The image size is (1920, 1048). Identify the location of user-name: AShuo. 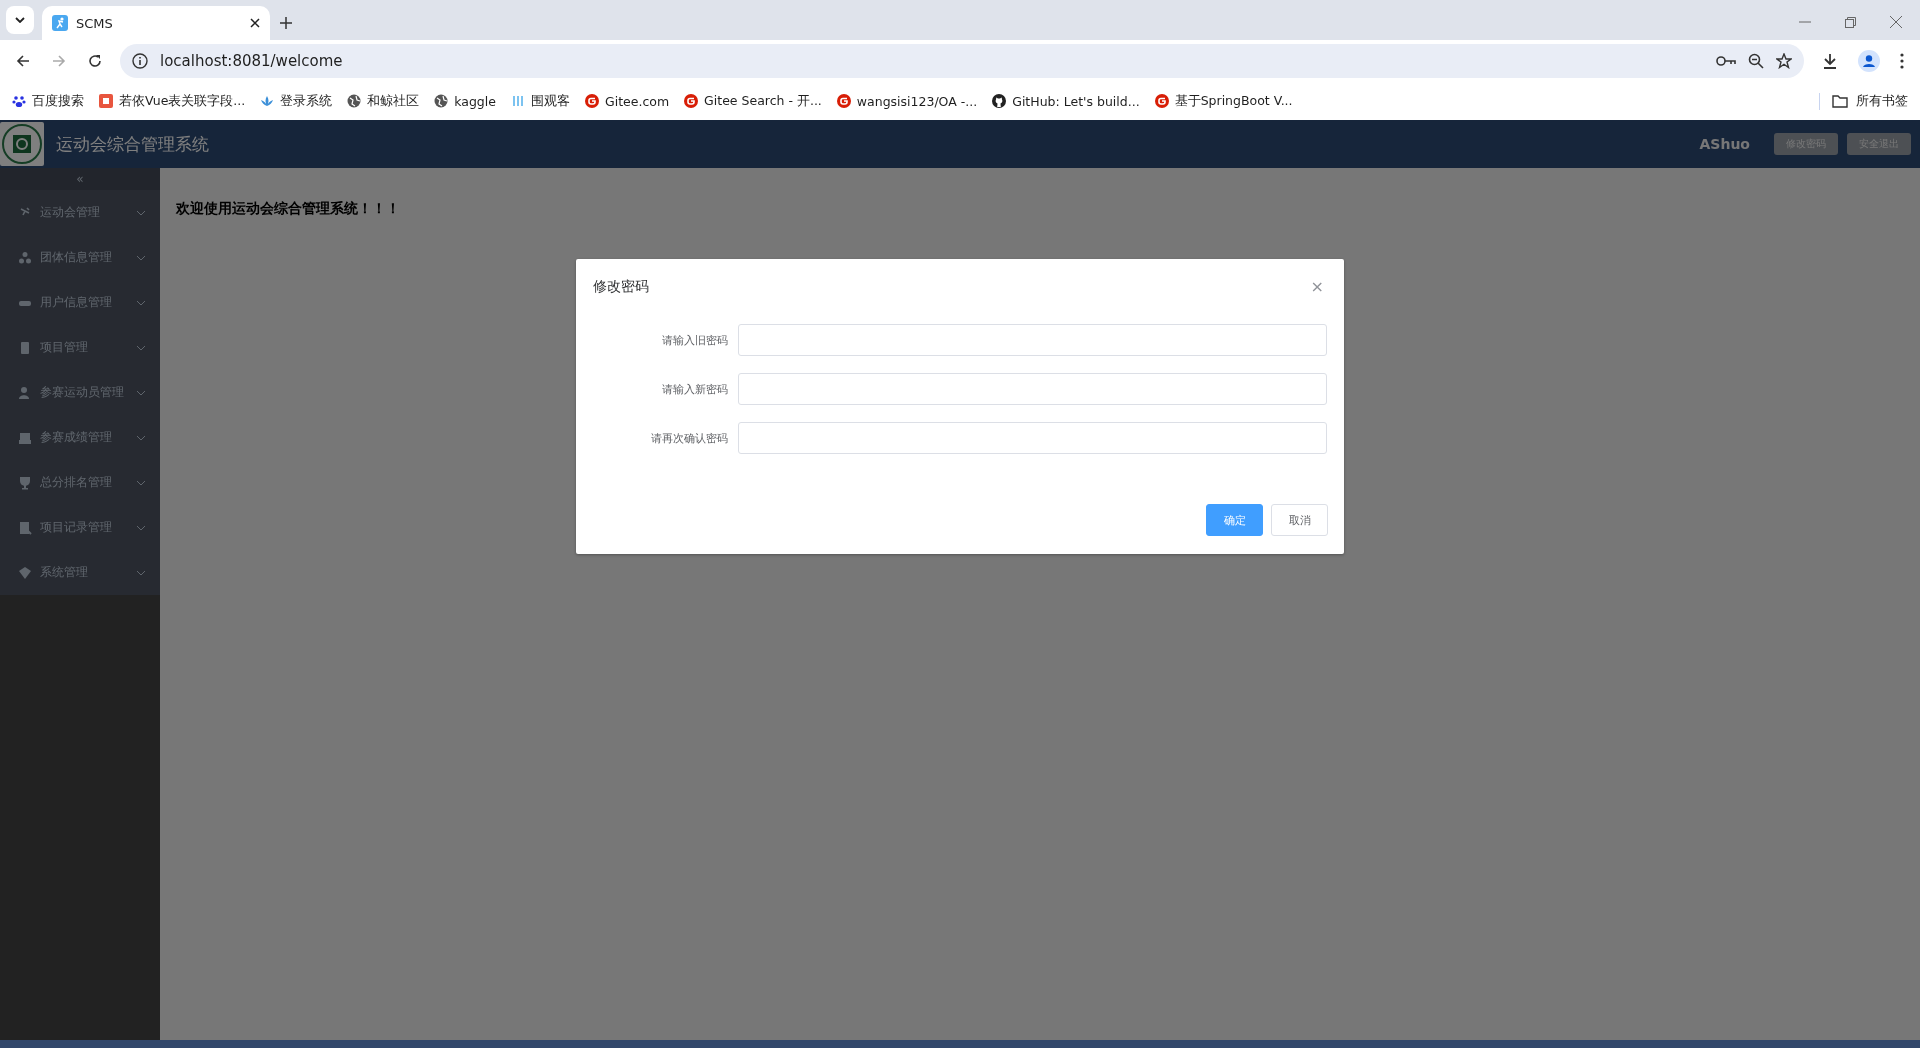
(1724, 144).